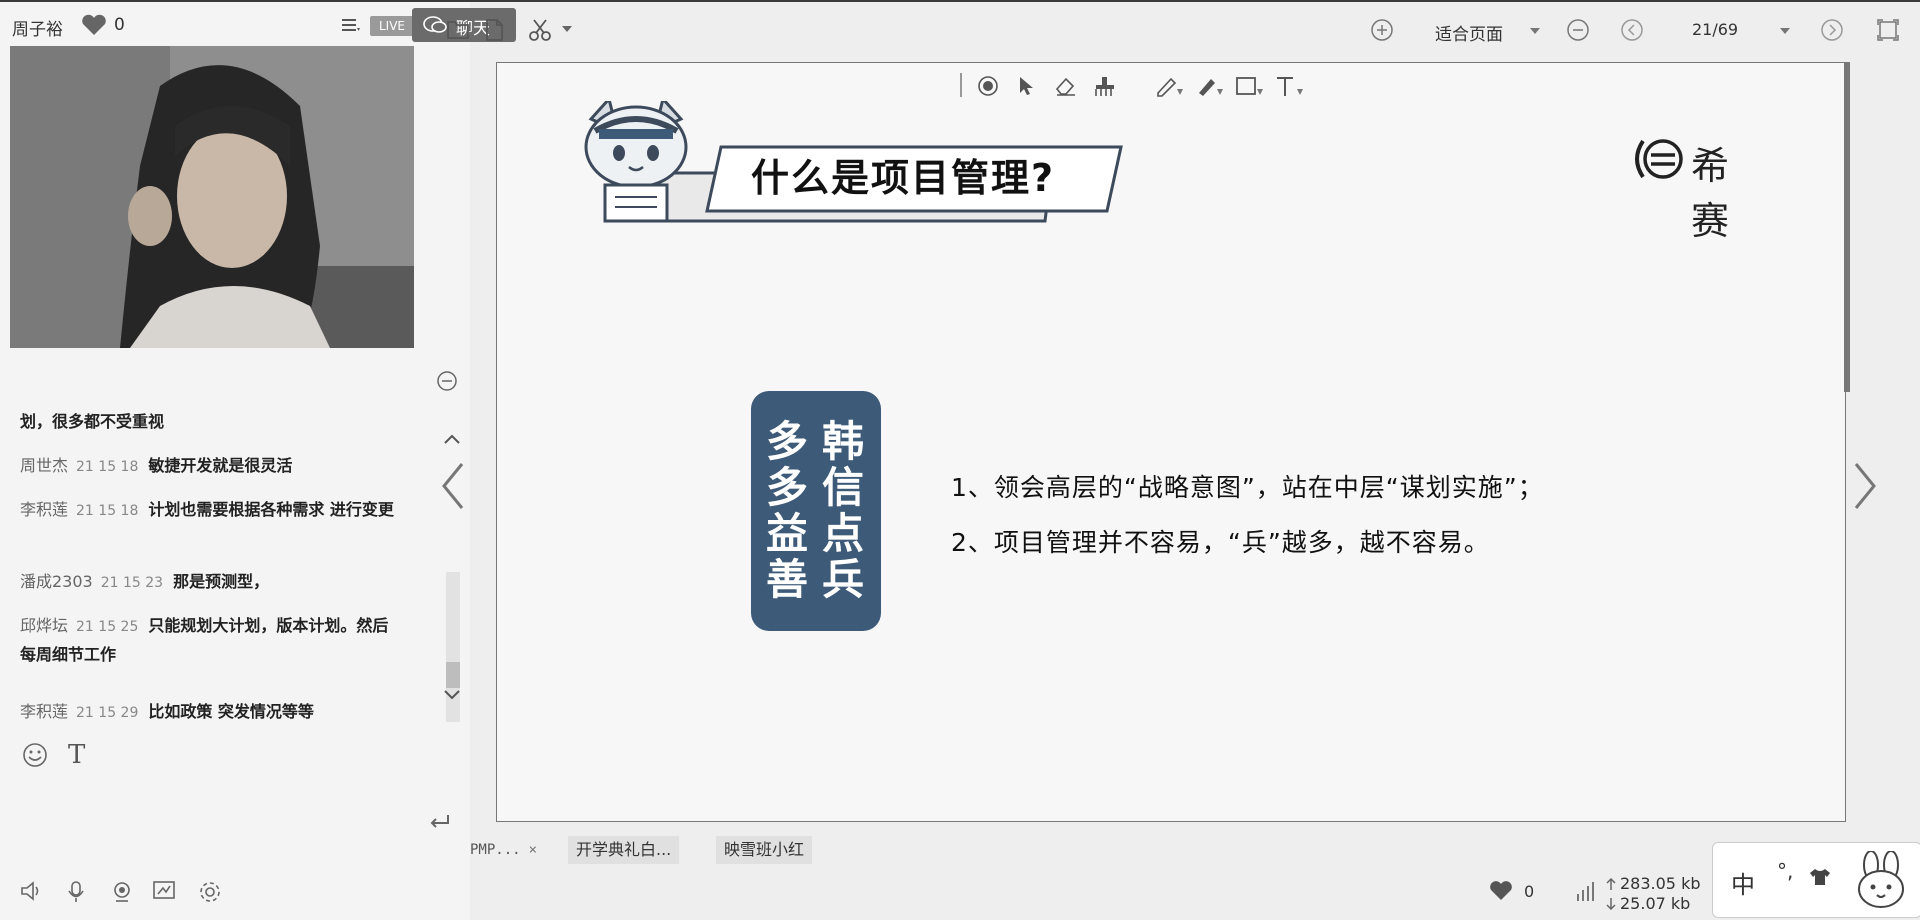  What do you see at coordinates (1881, 880) in the screenshot?
I see `rabbit-mascot-icon` at bounding box center [1881, 880].